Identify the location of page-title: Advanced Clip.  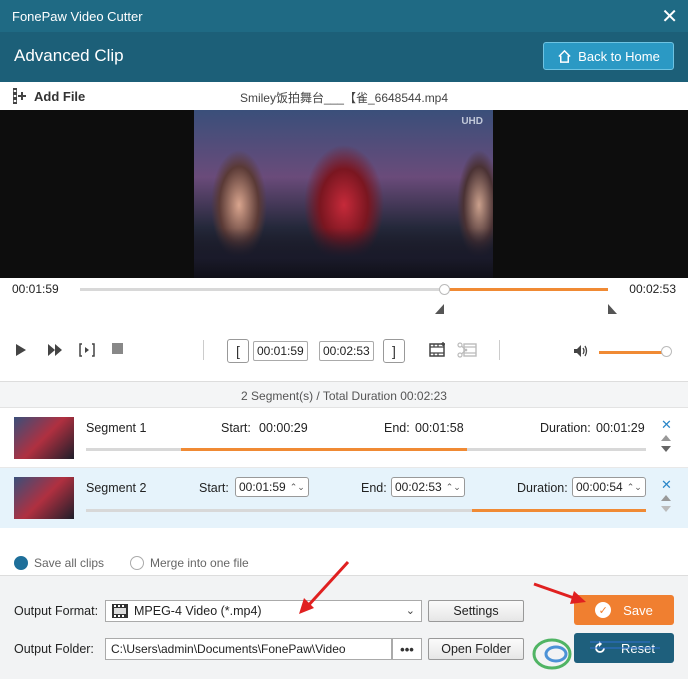
(69, 55).